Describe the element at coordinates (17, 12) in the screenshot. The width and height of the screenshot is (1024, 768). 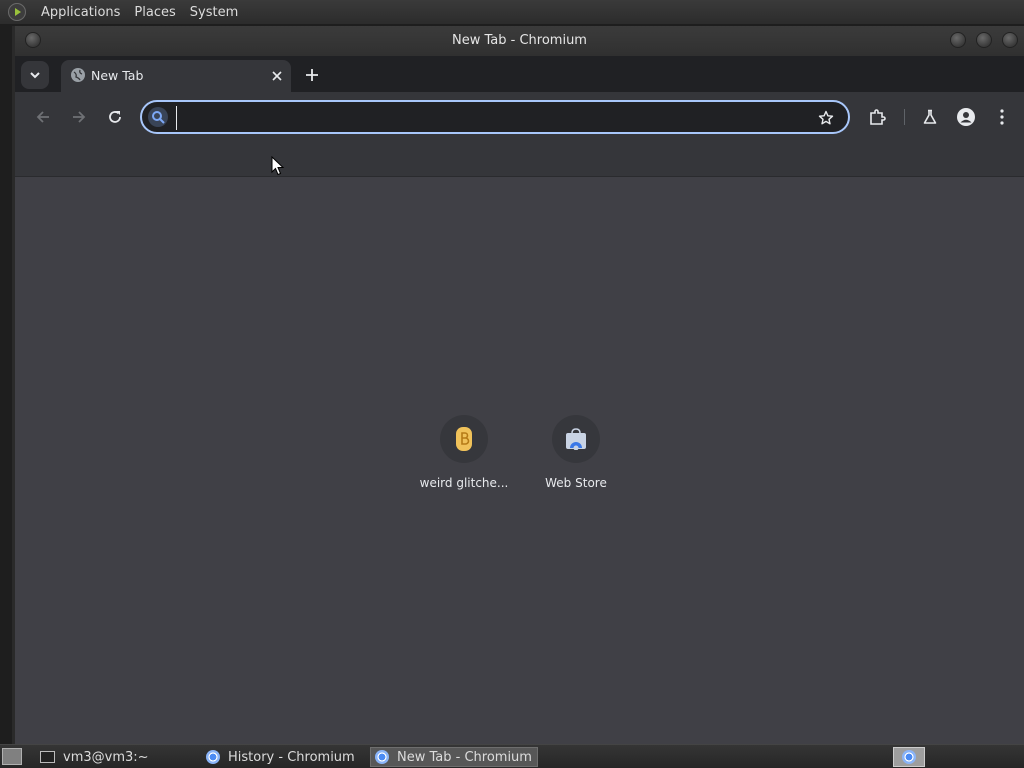
I see `distro-logo-icon` at that location.